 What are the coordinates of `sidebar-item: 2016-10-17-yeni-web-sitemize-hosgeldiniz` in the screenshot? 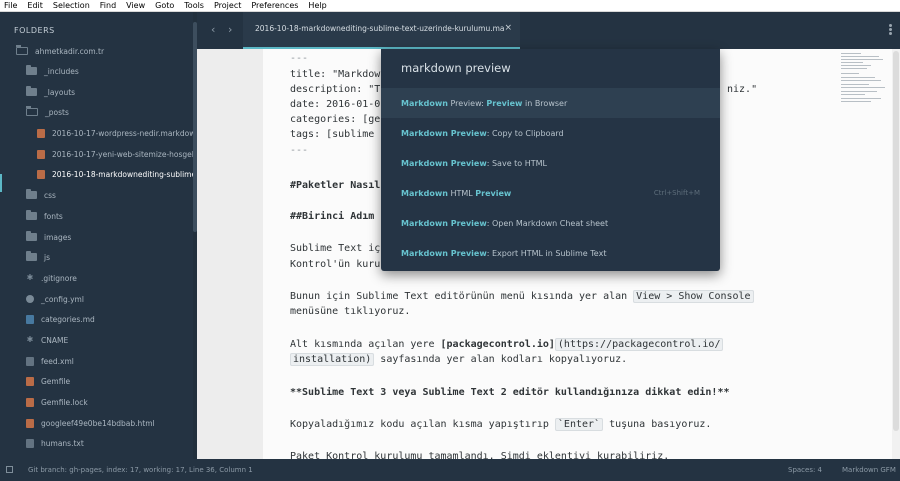 It's located at (117, 154).